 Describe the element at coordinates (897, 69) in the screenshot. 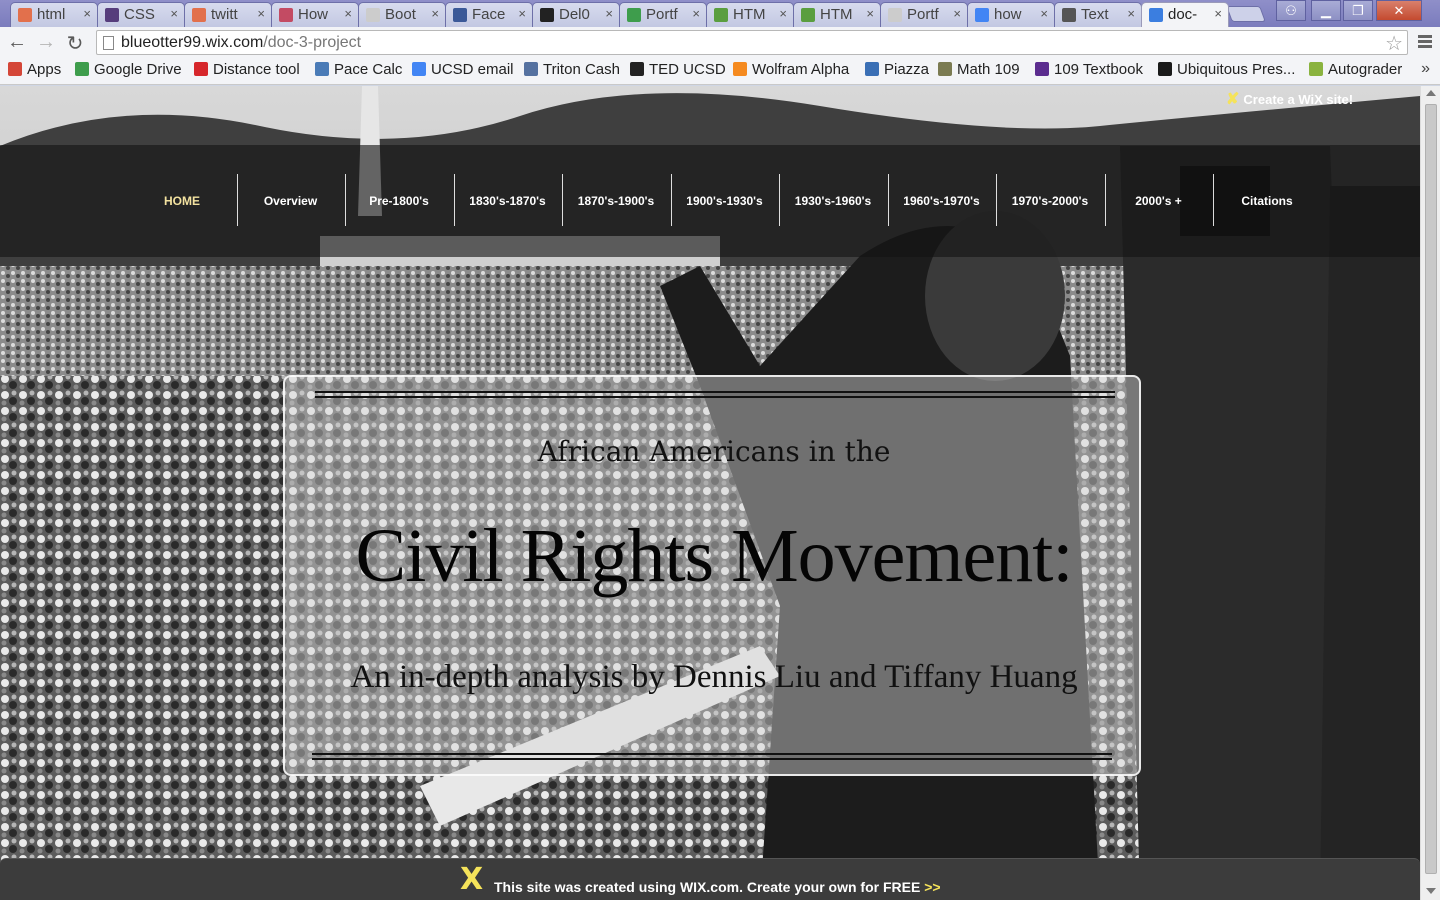

I see `bookmark-item: Piazza` at that location.